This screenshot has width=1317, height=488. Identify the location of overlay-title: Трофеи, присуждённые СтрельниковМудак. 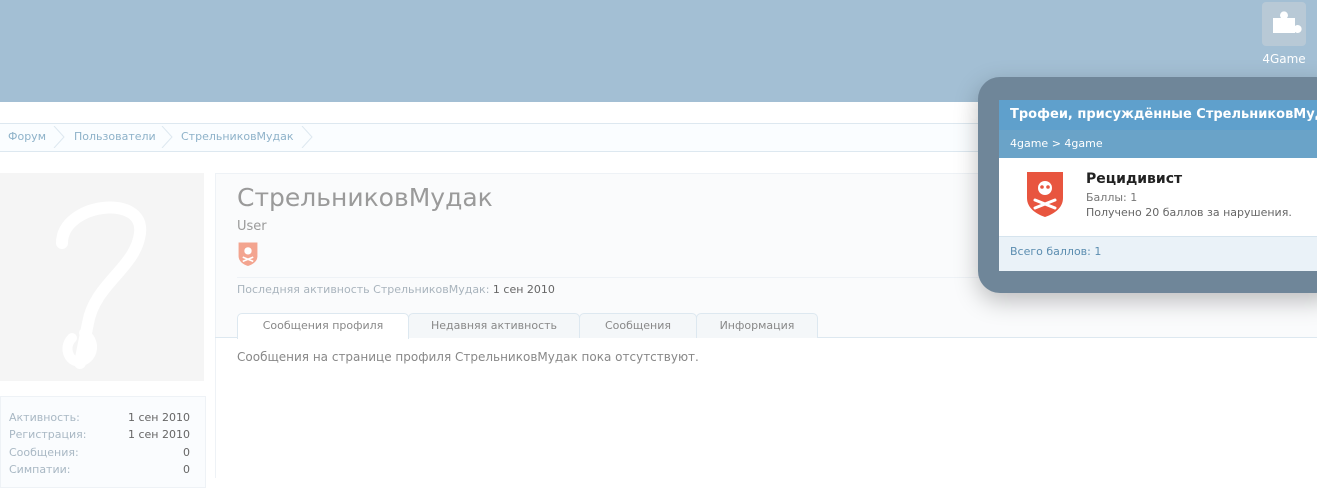
(1158, 115).